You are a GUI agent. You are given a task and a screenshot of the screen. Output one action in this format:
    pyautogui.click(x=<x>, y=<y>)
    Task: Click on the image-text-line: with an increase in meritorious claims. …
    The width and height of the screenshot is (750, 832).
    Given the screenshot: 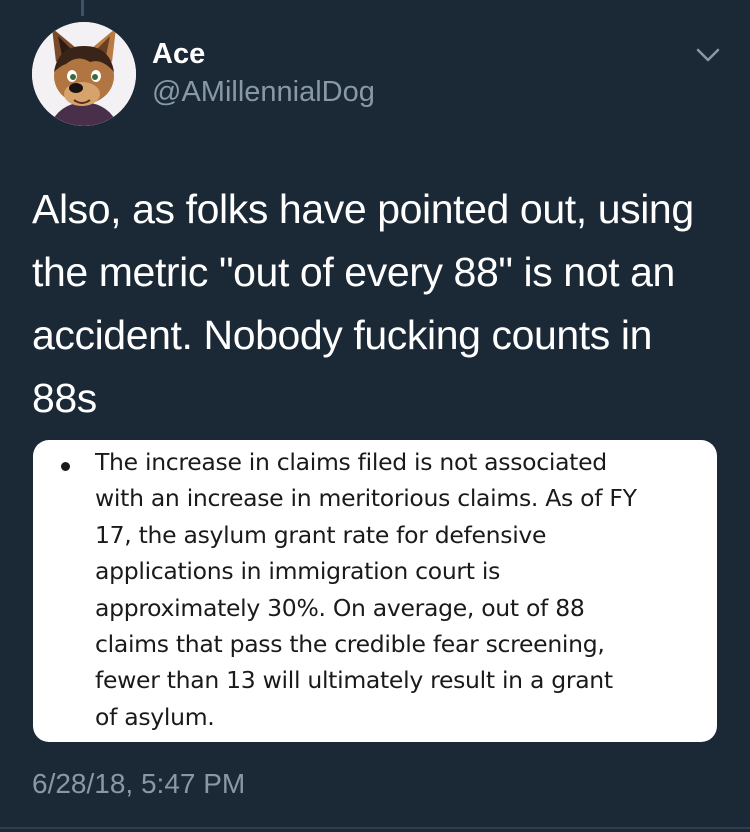 What is the action you would take?
    pyautogui.click(x=366, y=498)
    